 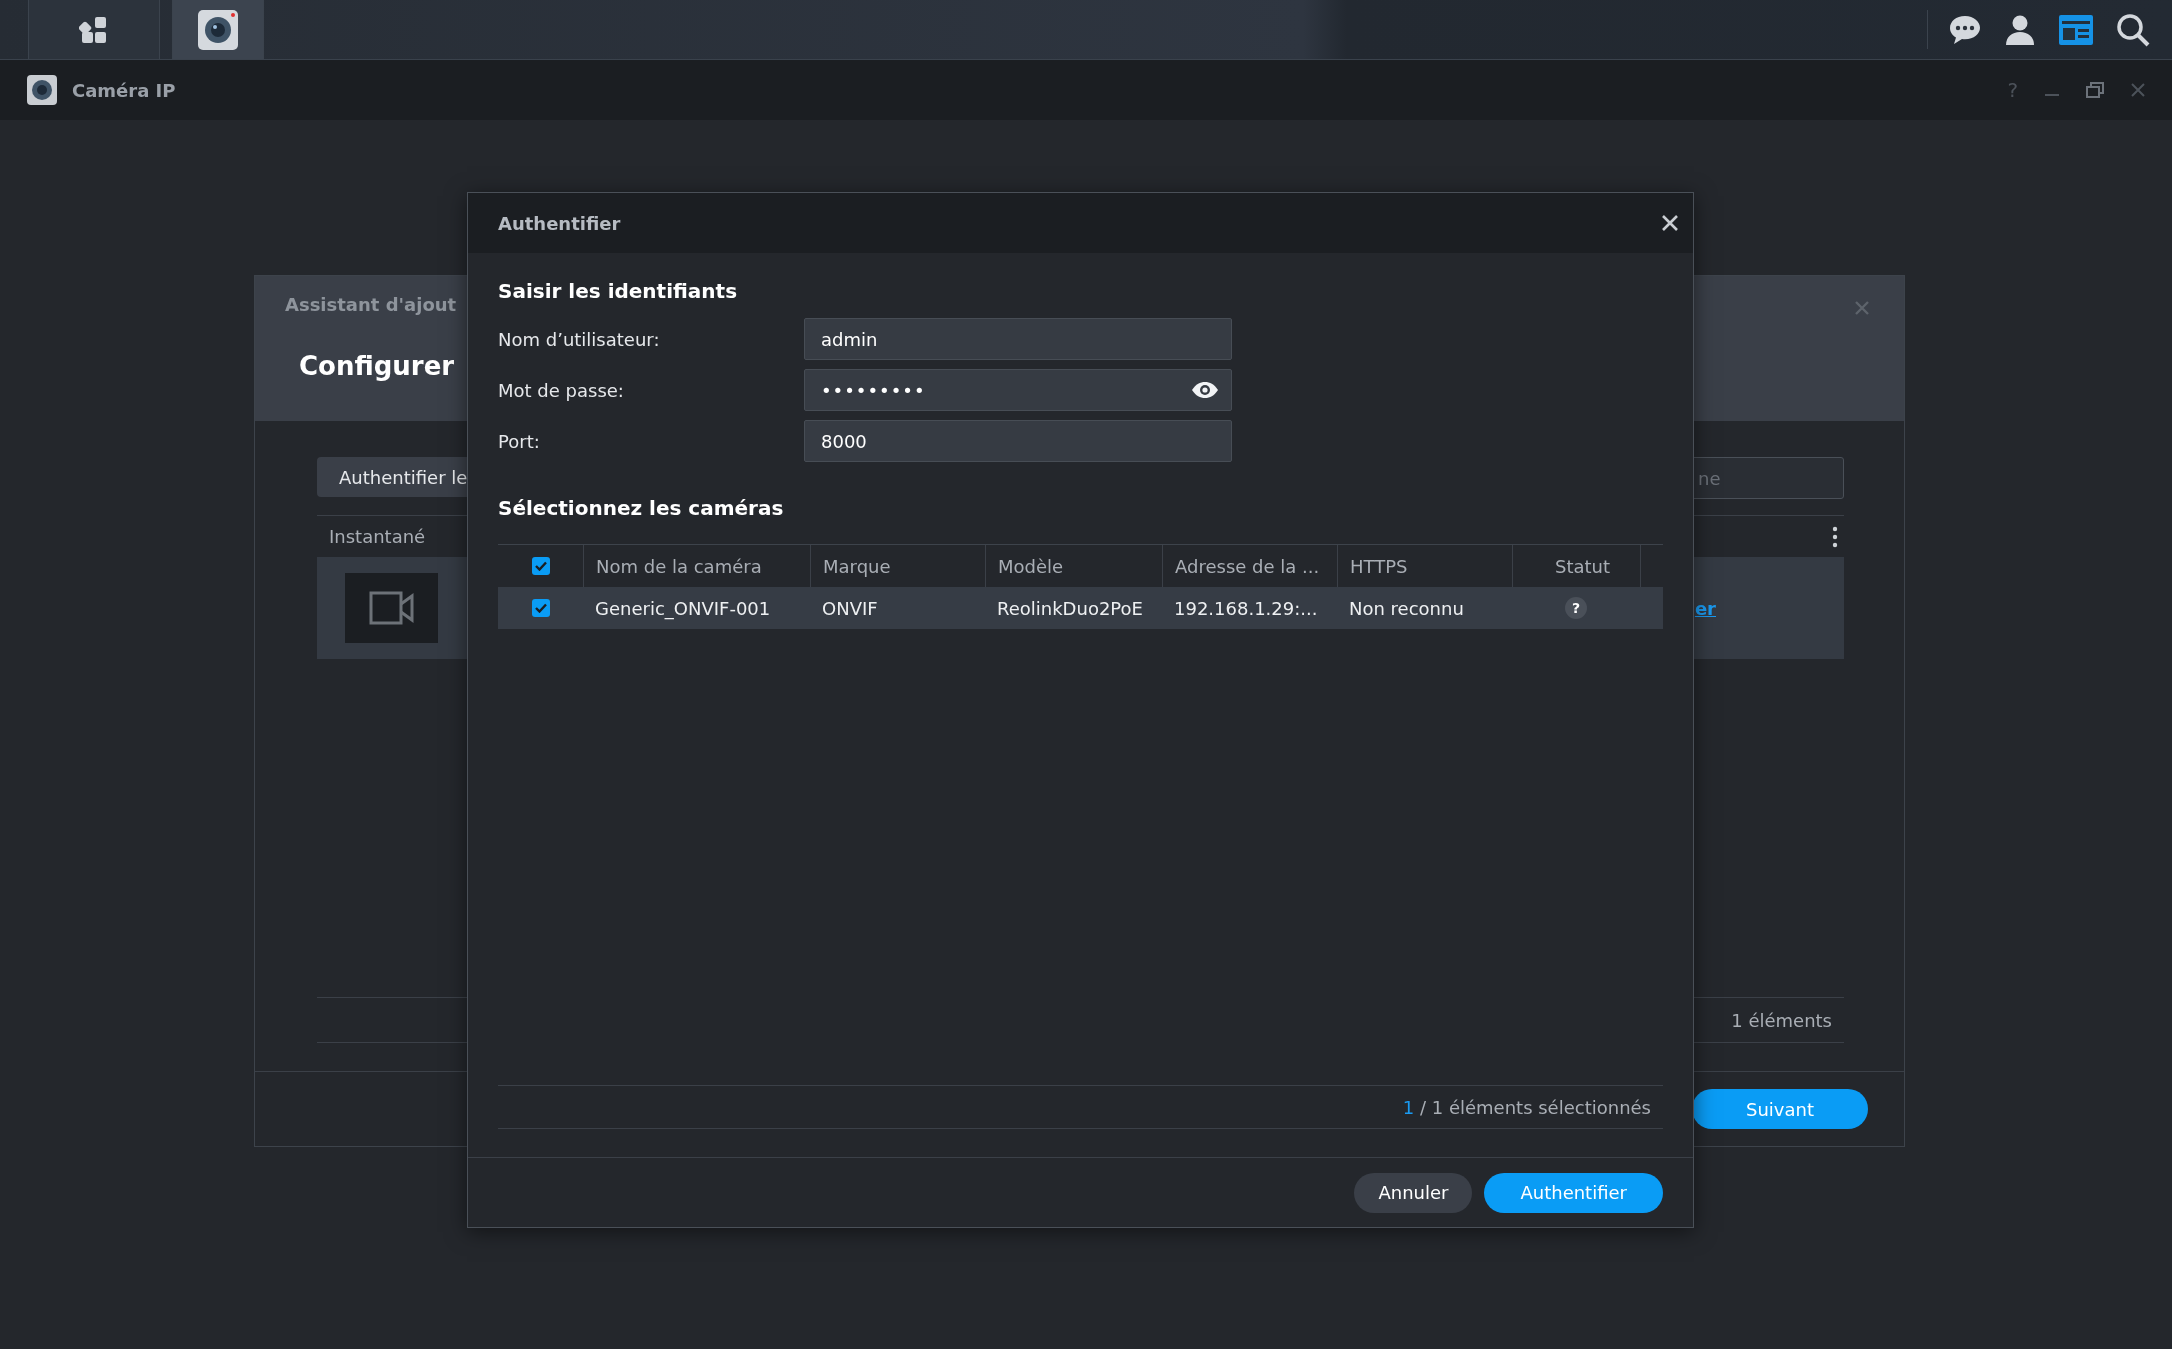 I want to click on link: er, so click(x=1705, y=608).